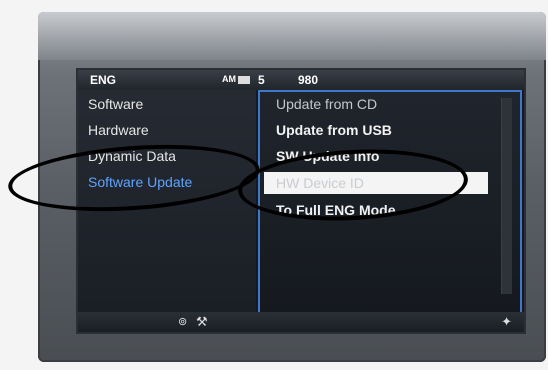 The image size is (548, 370). Describe the element at coordinates (506, 322) in the screenshot. I see `navigation-icon: ✦` at that location.